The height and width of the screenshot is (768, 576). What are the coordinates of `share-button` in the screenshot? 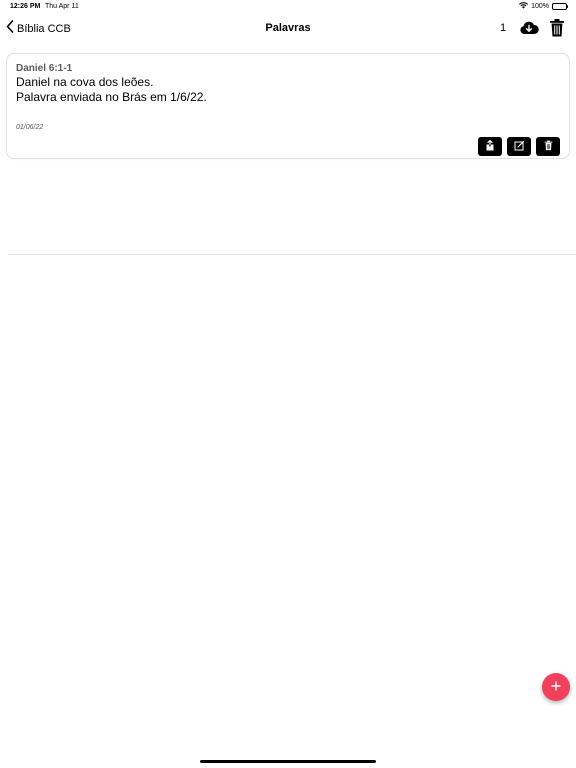 It's located at (490, 146).